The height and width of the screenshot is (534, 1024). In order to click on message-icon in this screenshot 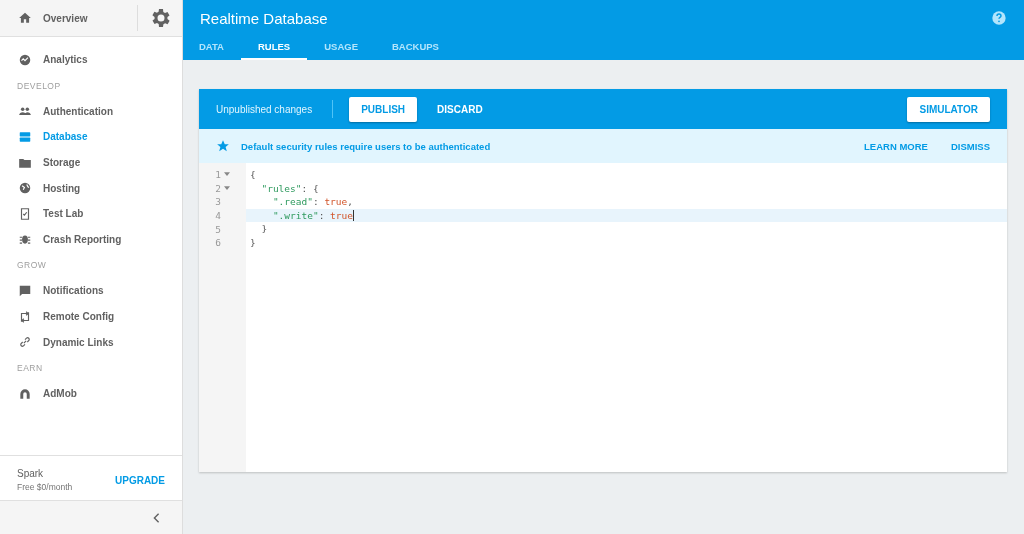, I will do `click(25, 290)`.